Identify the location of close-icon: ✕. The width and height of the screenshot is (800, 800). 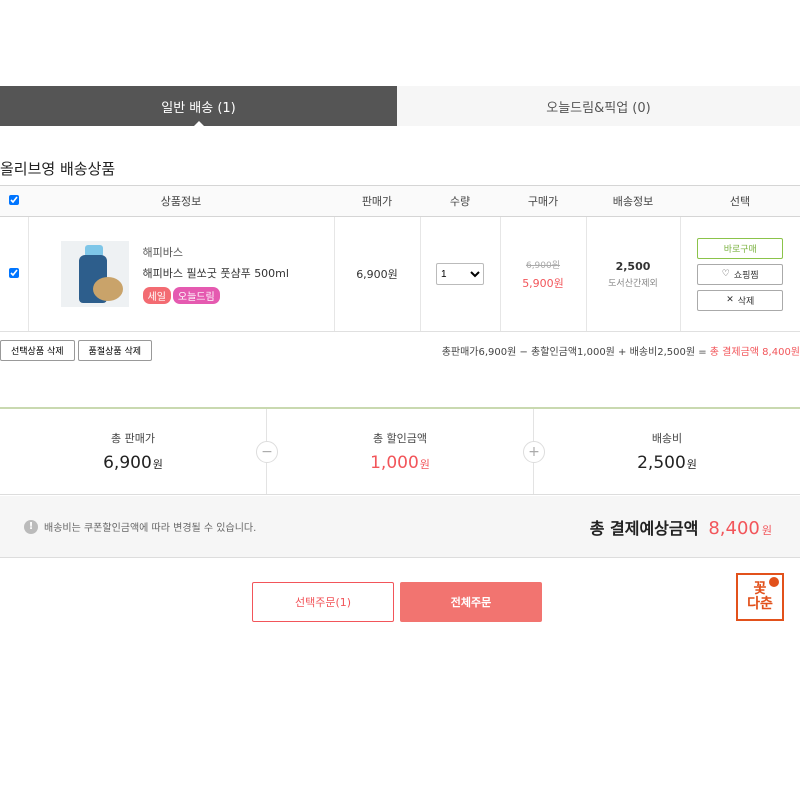
(730, 300).